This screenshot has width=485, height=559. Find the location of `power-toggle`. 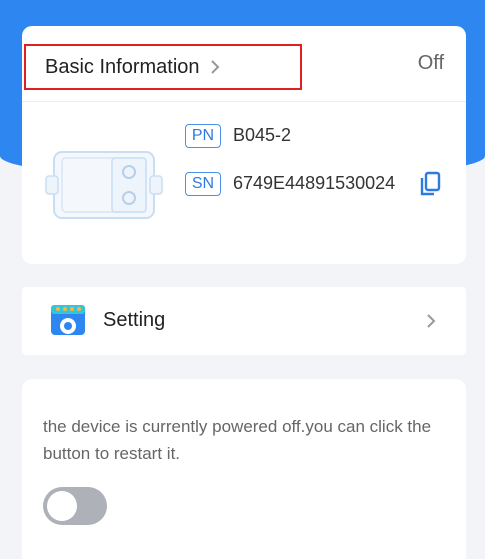

power-toggle is located at coordinates (75, 506).